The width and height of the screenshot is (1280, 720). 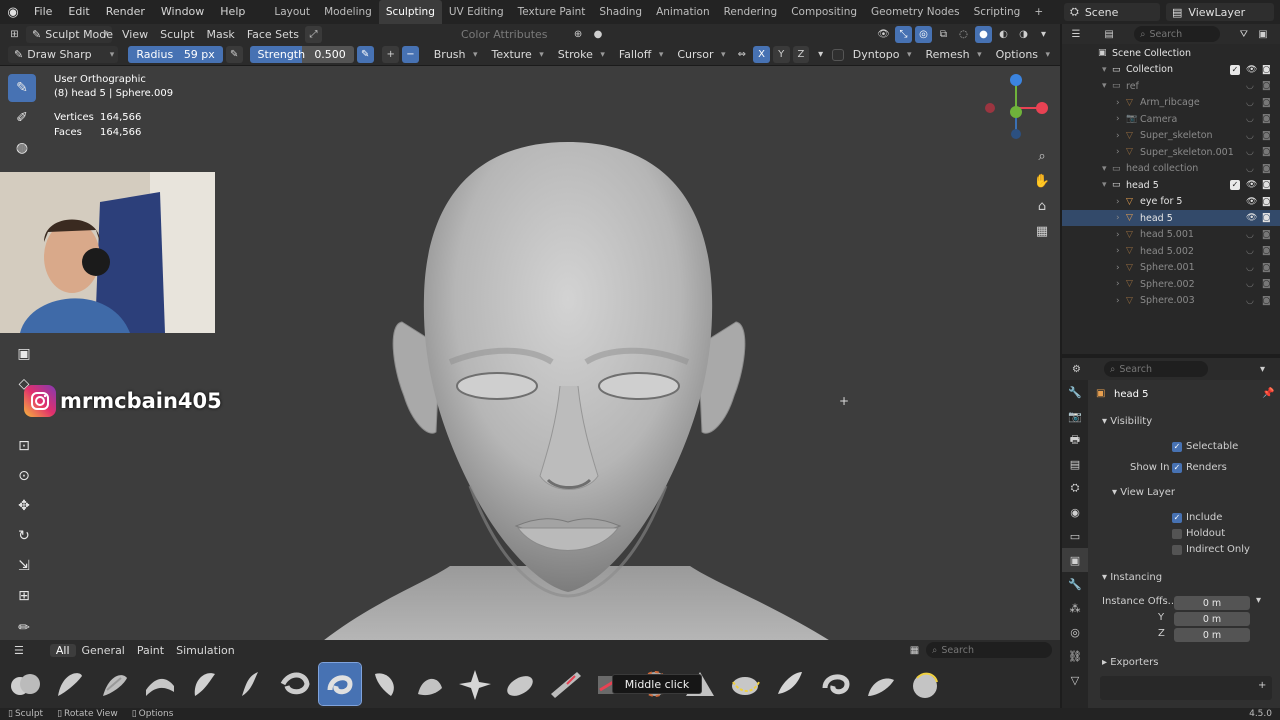 What do you see at coordinates (751, 12) in the screenshot?
I see `tab-rendering: Rendering` at bounding box center [751, 12].